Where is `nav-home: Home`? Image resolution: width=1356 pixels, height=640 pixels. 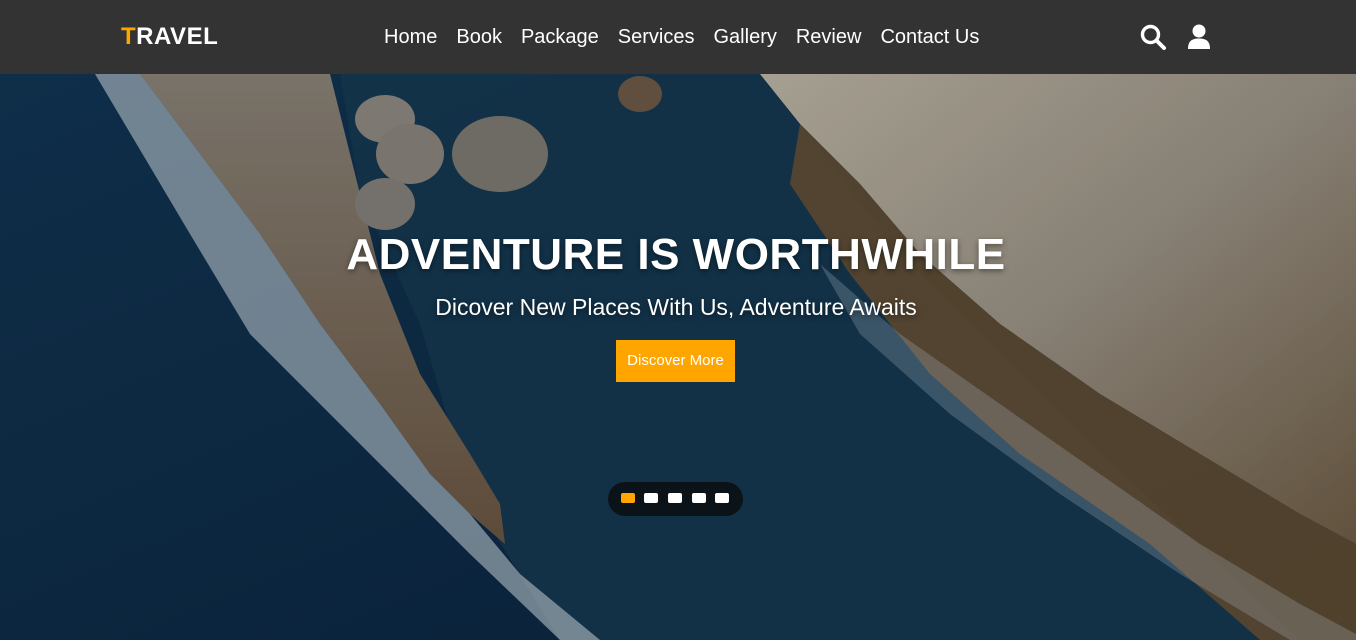
nav-home: Home is located at coordinates (410, 37).